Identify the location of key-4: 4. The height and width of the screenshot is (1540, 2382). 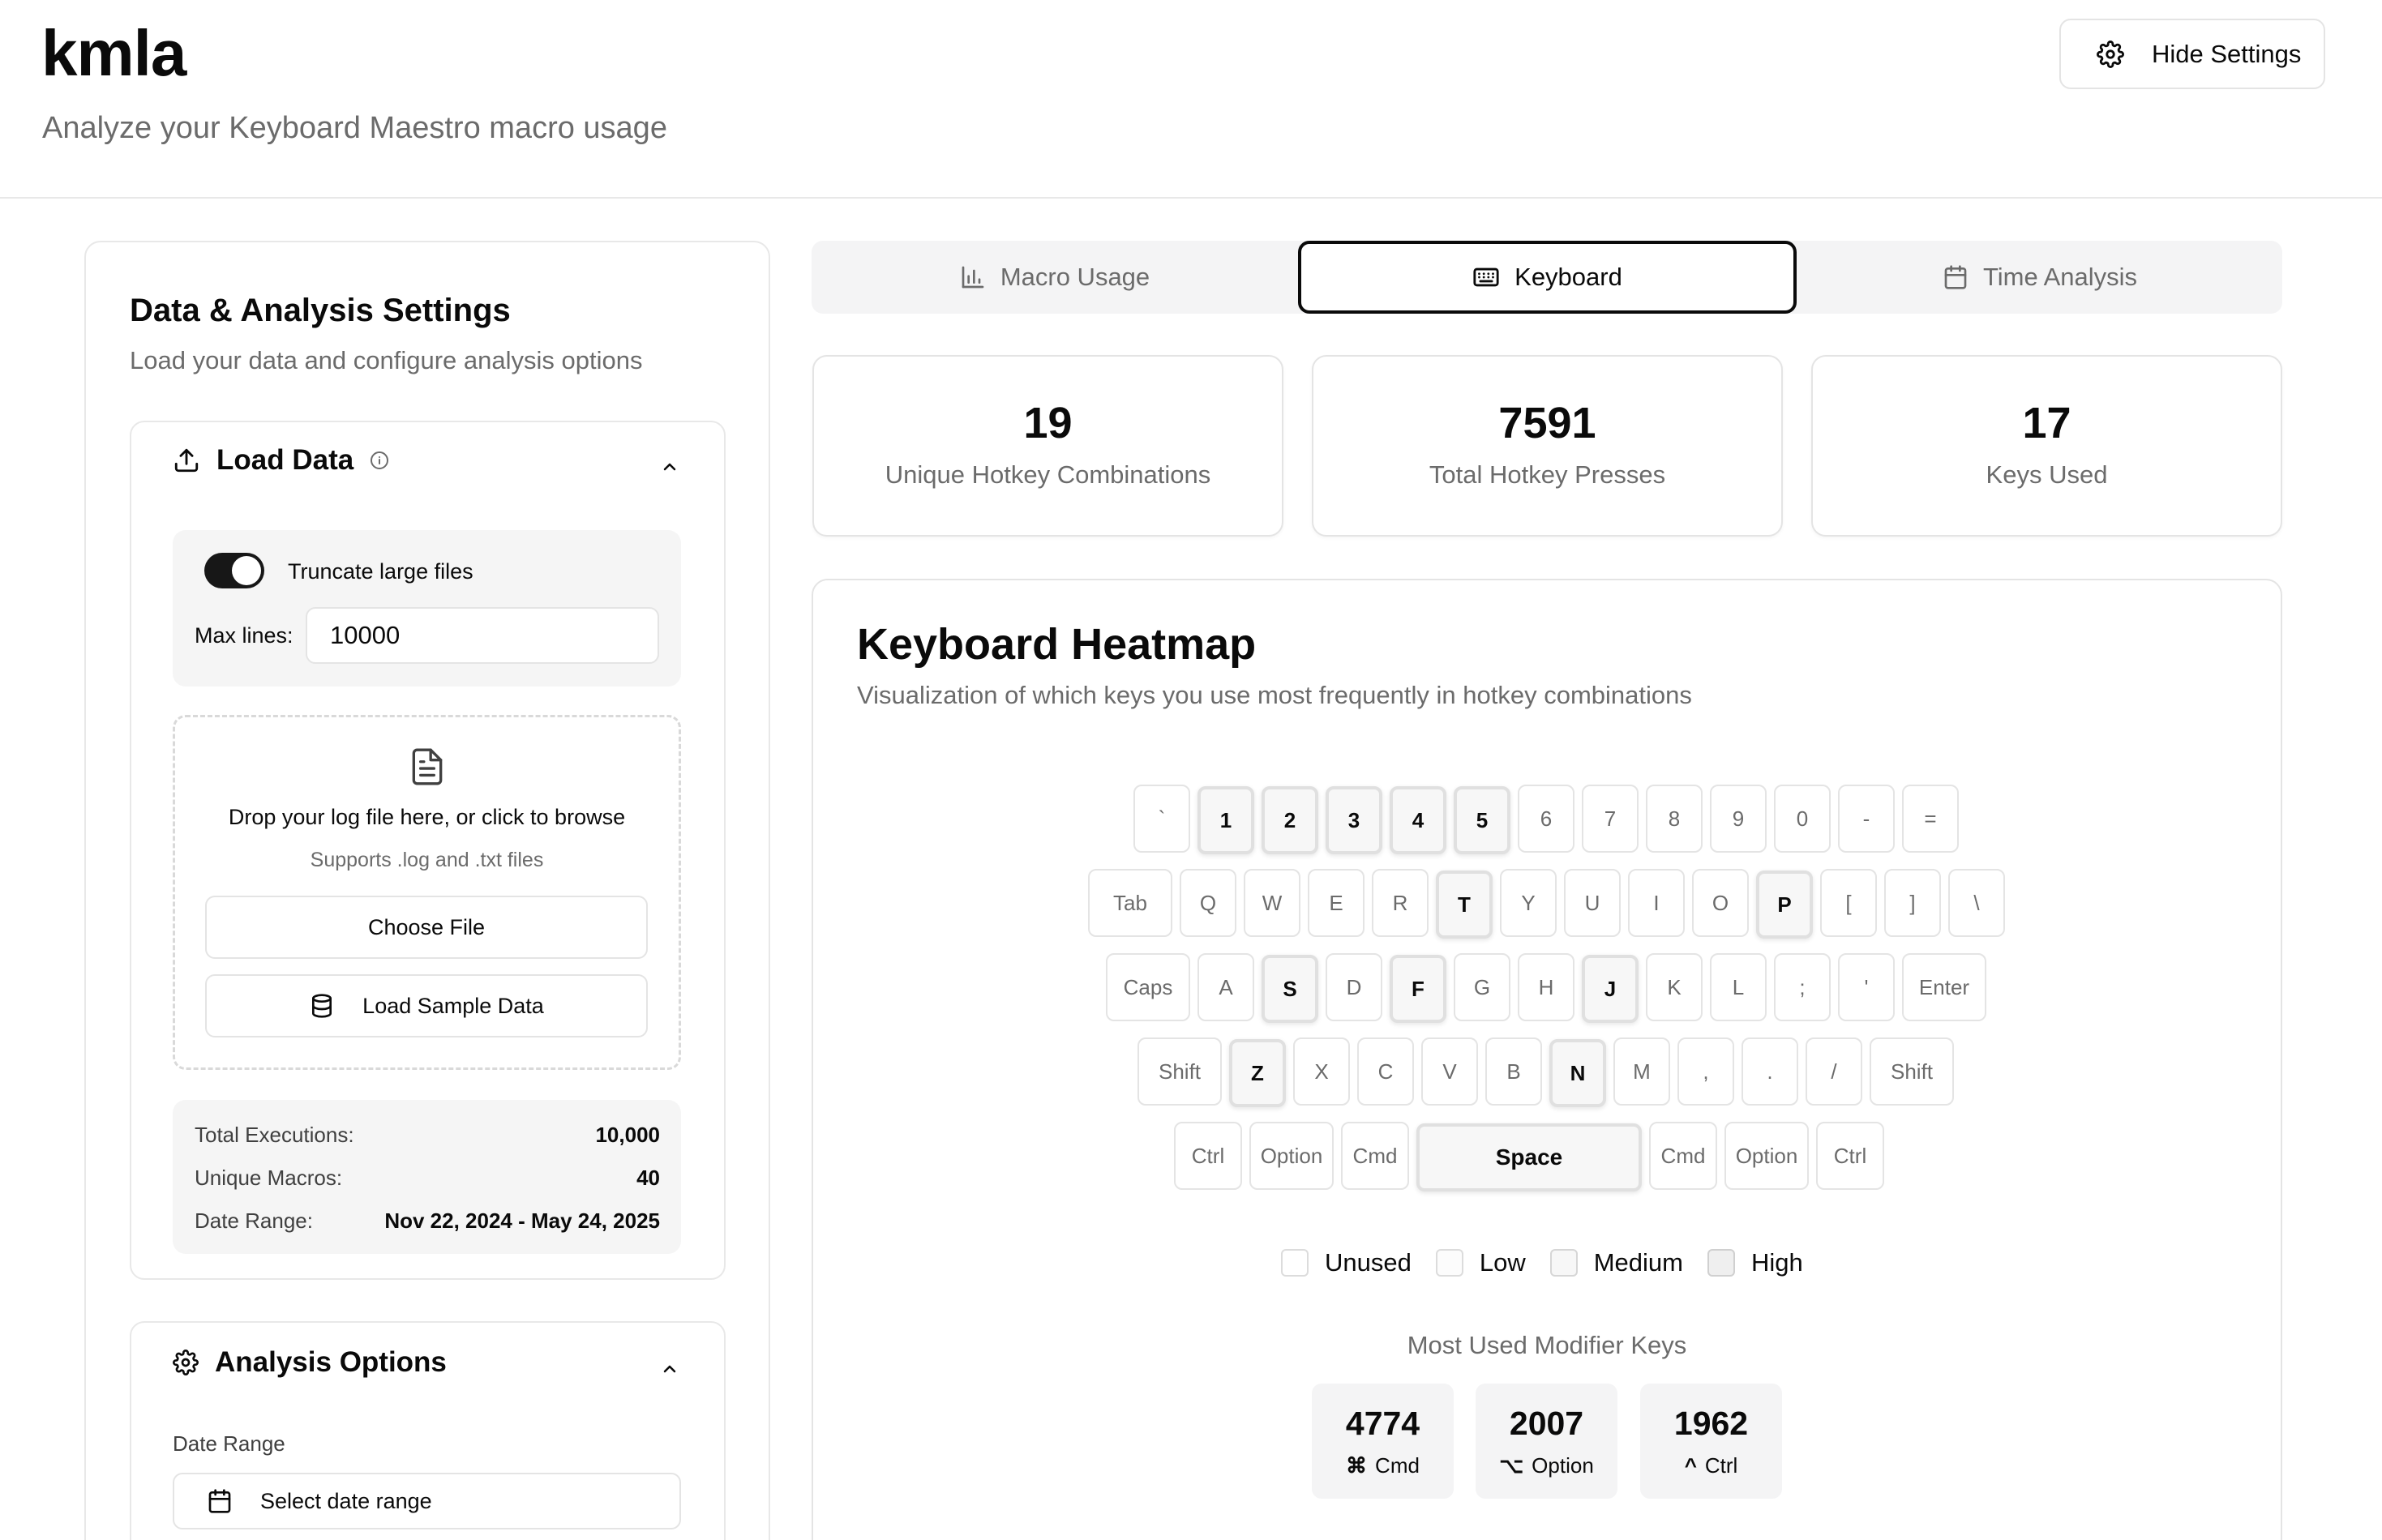
(1418, 820).